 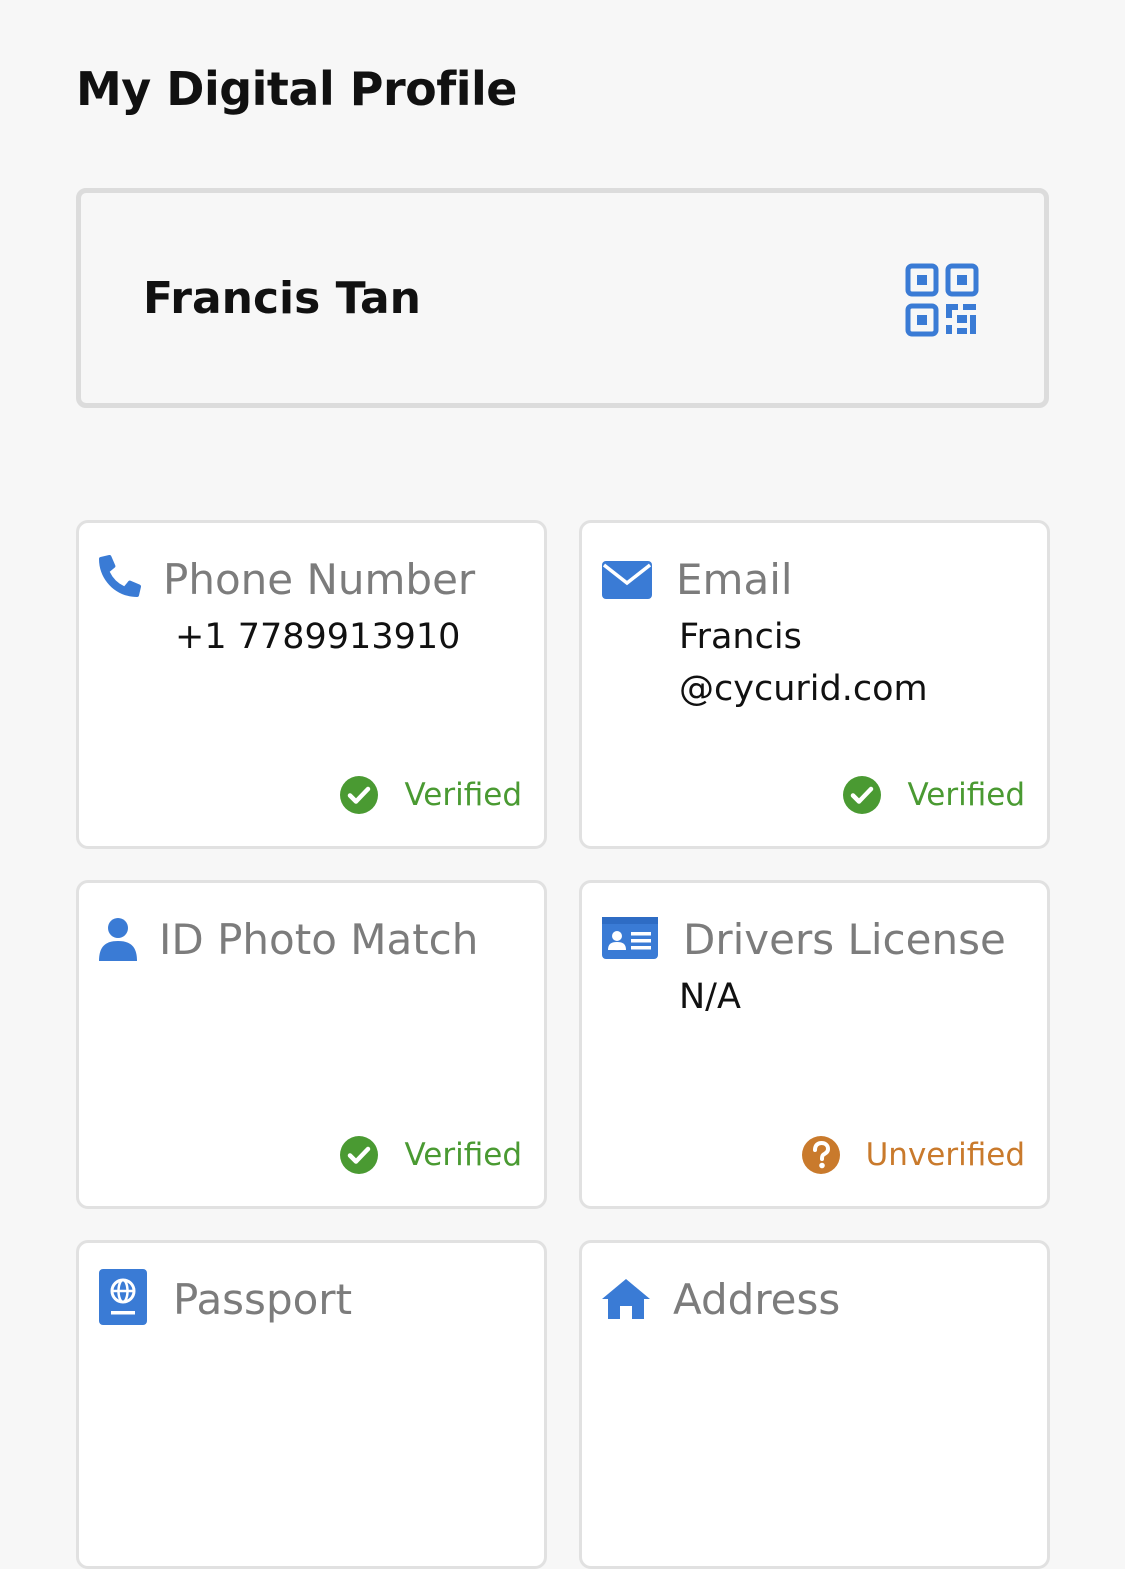 I want to click on phone-status: Verified, so click(x=430, y=795).